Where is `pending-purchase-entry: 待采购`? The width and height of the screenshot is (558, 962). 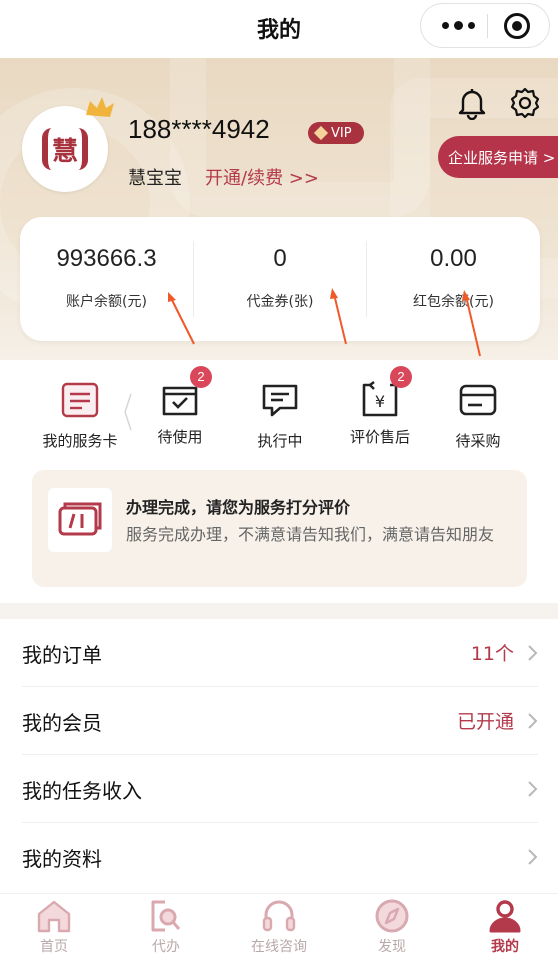 pending-purchase-entry: 待采购 is located at coordinates (478, 415).